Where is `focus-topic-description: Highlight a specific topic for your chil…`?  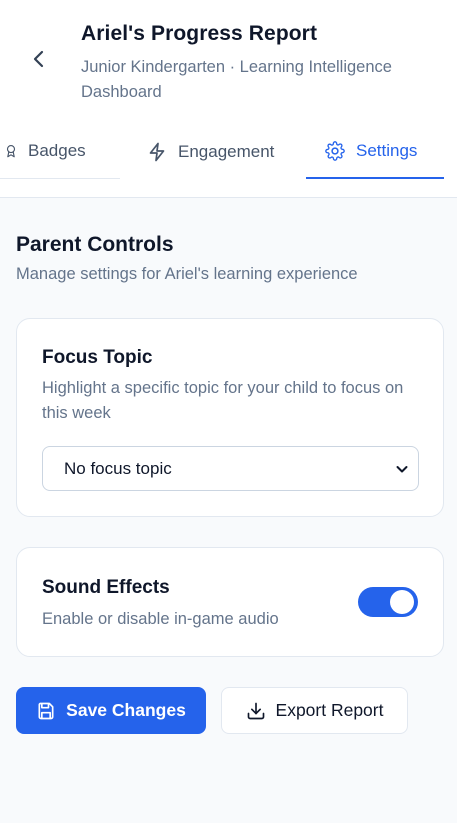
focus-topic-description: Highlight a specific topic for your chil… is located at coordinates (223, 400).